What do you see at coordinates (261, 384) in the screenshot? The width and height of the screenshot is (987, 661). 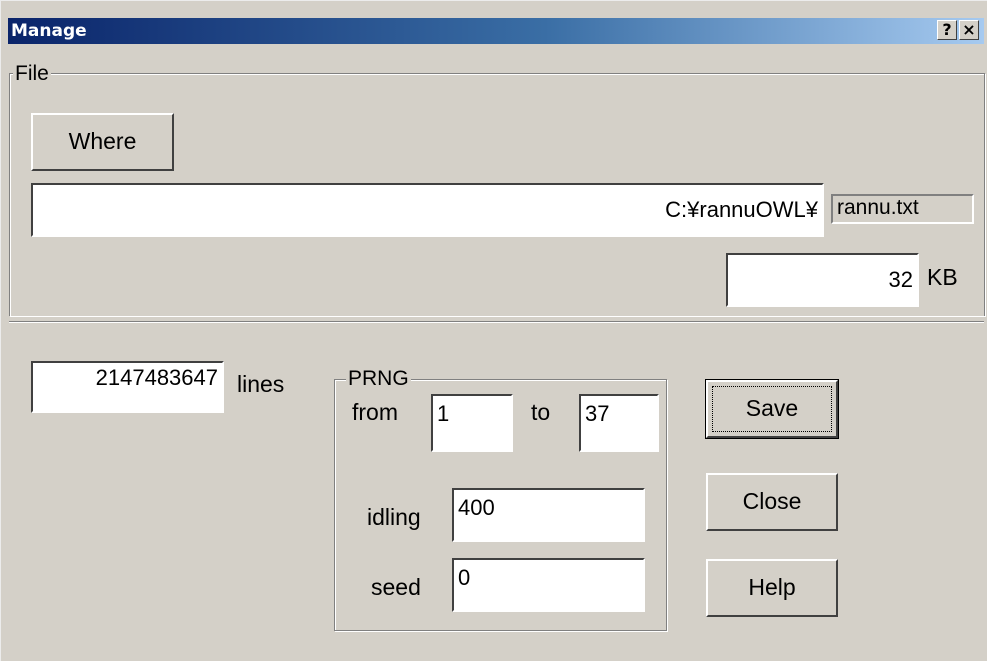 I see `lines-label: lines` at bounding box center [261, 384].